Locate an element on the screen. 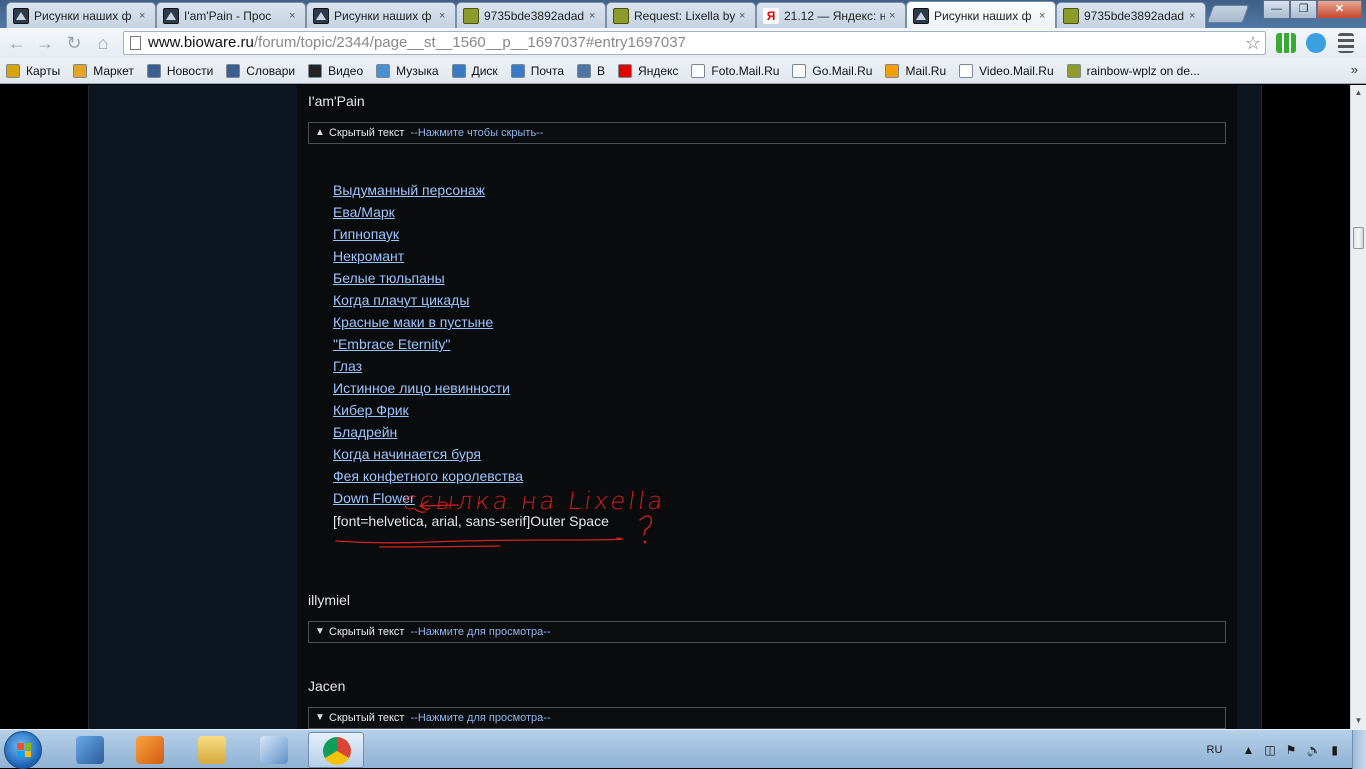  page-icon is located at coordinates (135, 43).